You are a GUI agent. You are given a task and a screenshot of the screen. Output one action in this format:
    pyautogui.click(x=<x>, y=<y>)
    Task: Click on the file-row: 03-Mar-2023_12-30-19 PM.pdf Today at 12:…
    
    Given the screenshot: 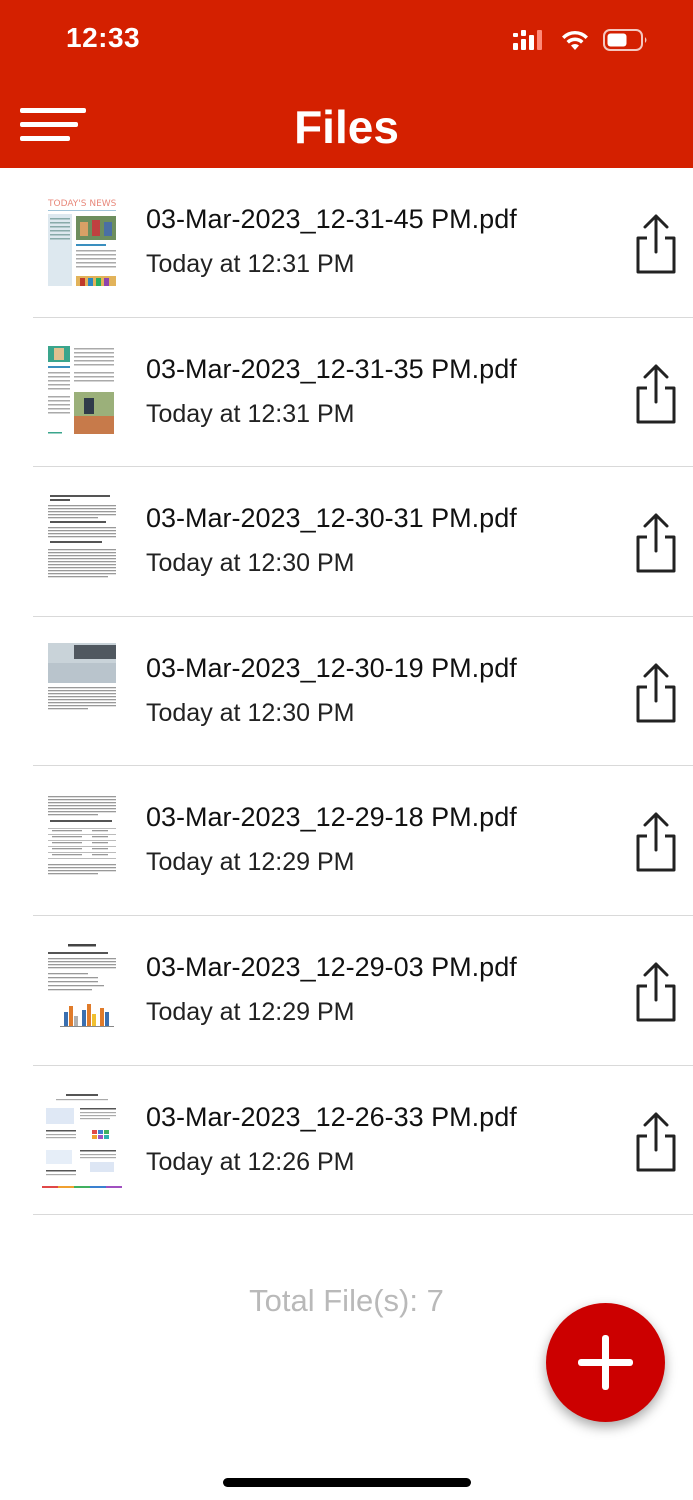 What is the action you would take?
    pyautogui.click(x=346, y=692)
    